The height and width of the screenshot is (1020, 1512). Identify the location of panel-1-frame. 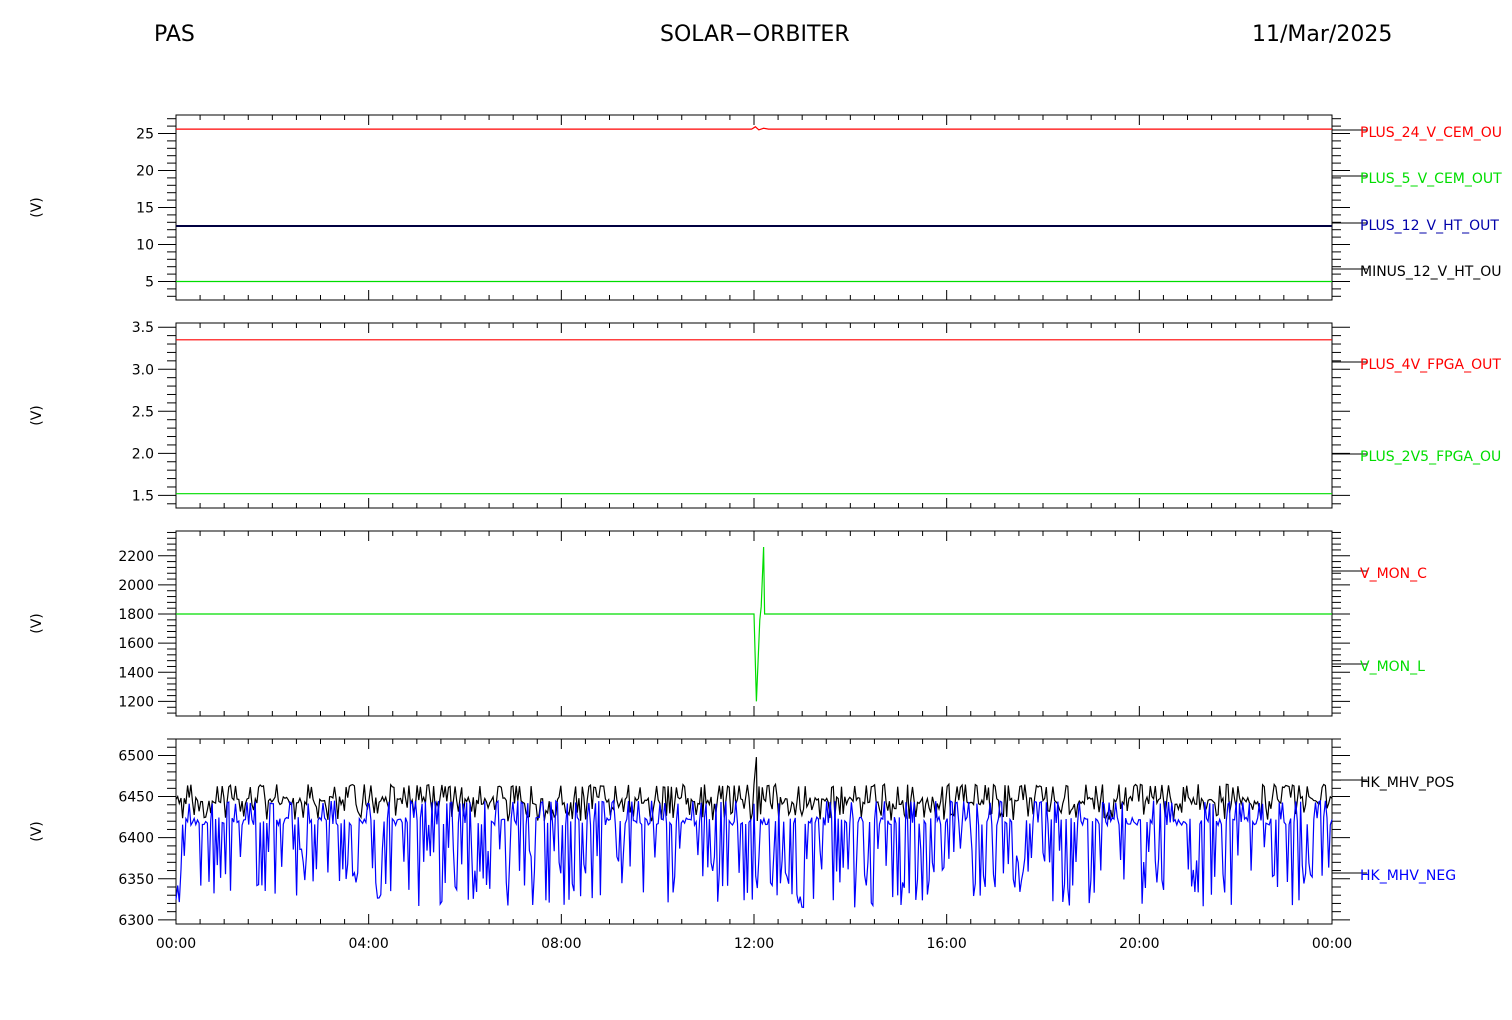
(754, 207).